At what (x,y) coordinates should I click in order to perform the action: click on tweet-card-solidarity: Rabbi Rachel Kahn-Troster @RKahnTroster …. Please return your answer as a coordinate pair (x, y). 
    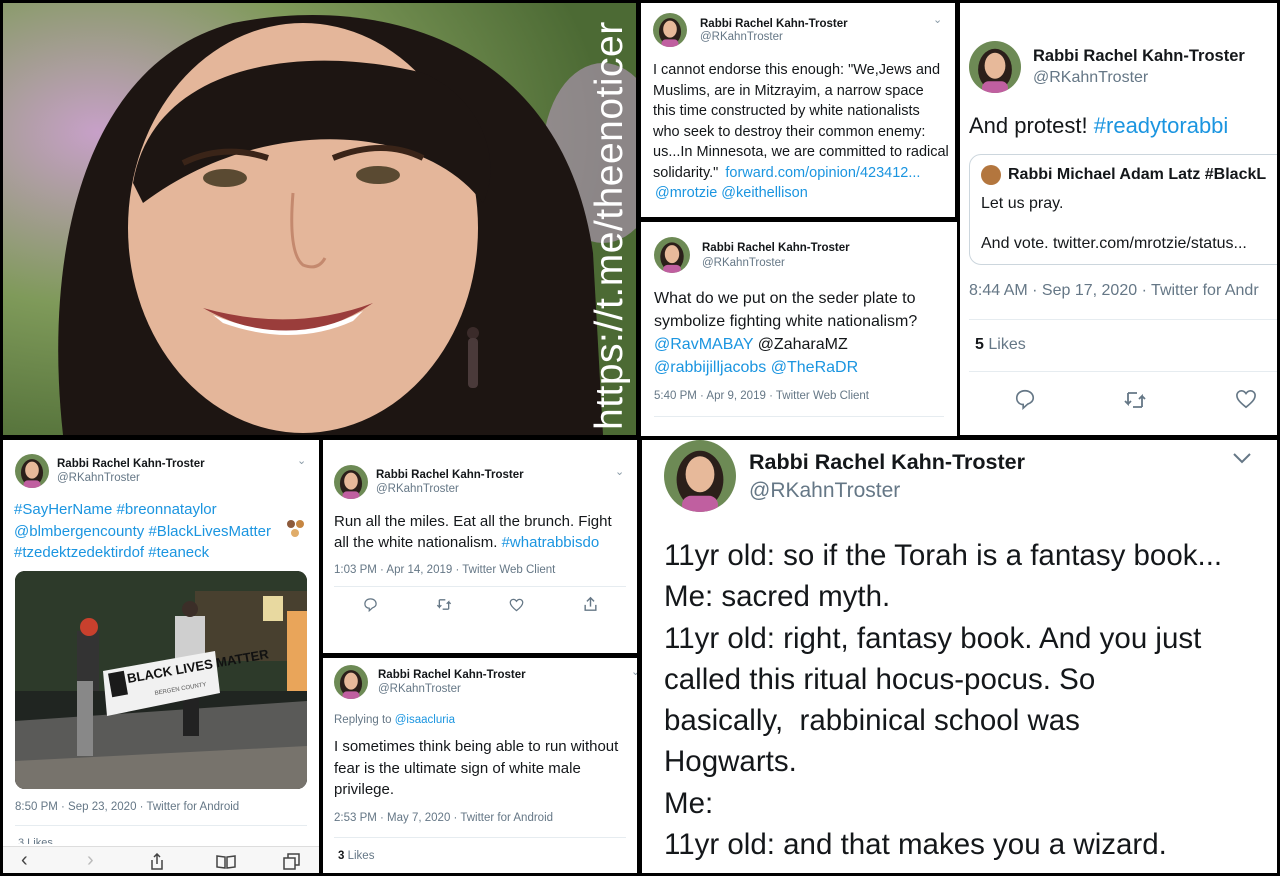
    Looking at the image, I should click on (798, 110).